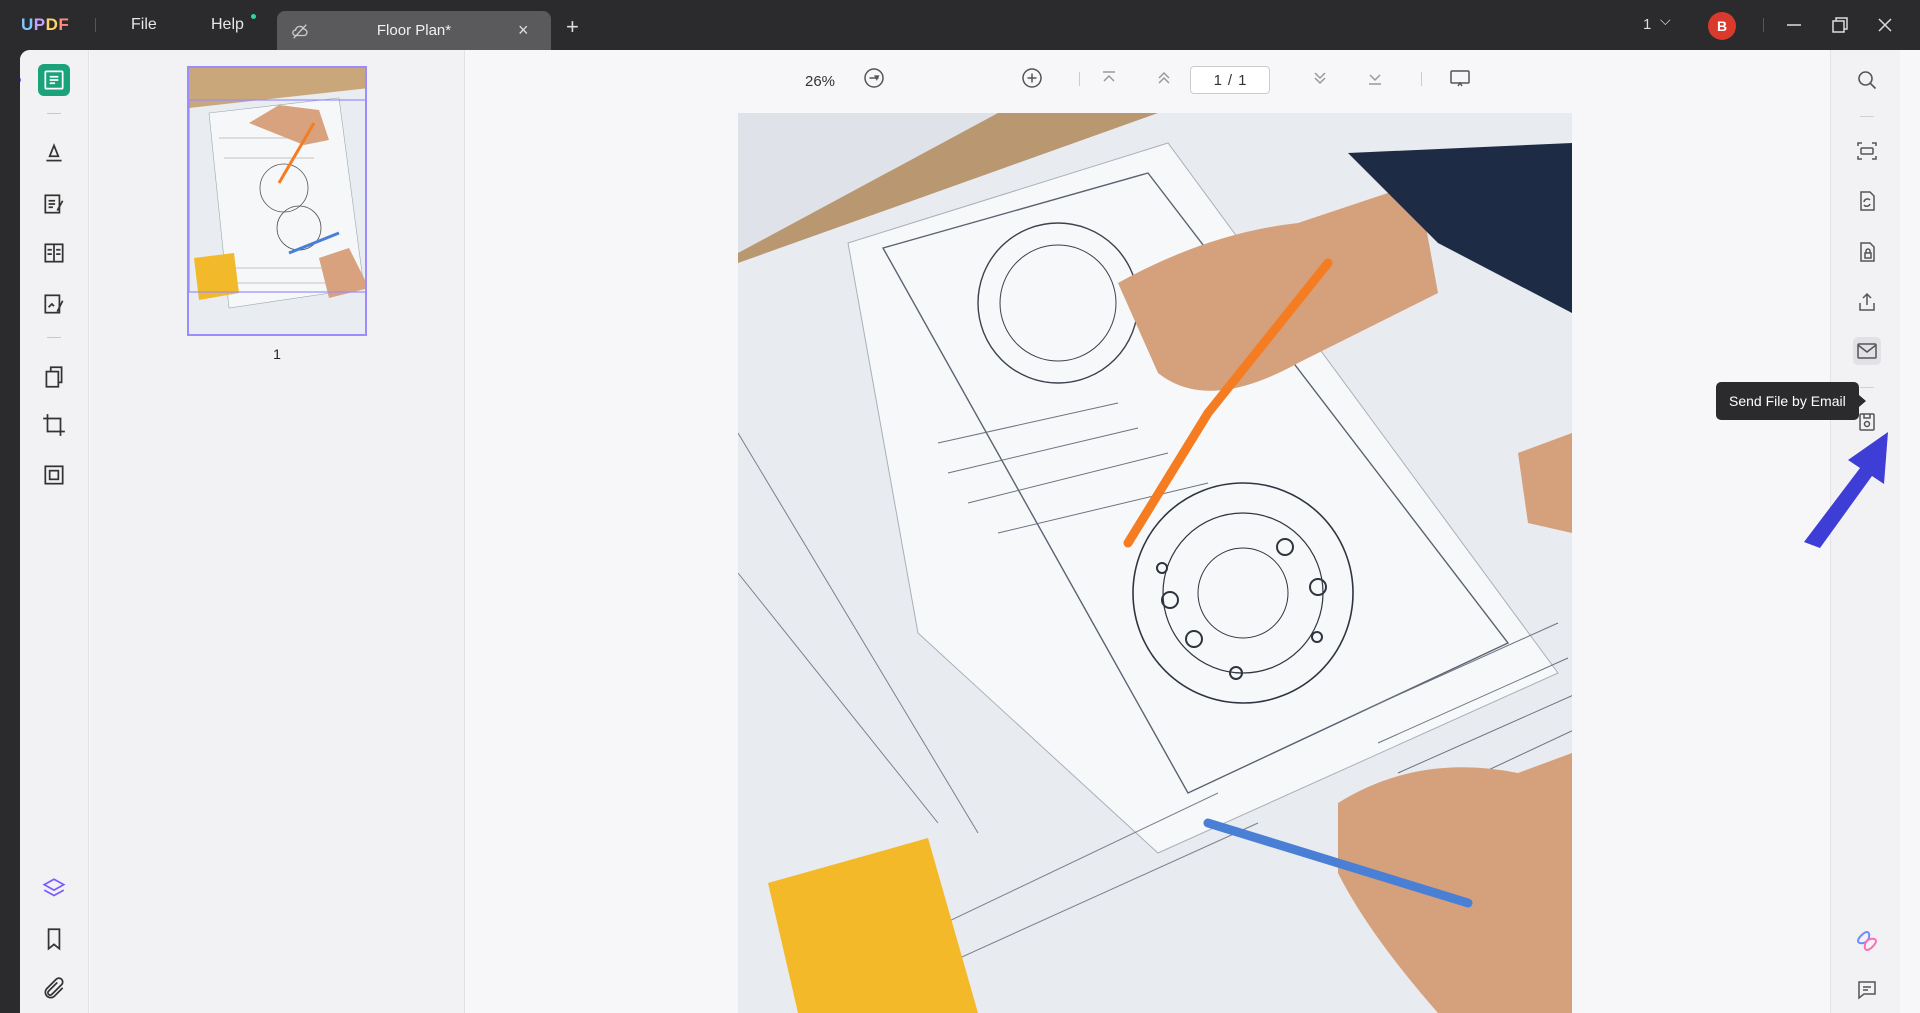 The height and width of the screenshot is (1013, 1920). I want to click on total-pages: 1, so click(1242, 80).